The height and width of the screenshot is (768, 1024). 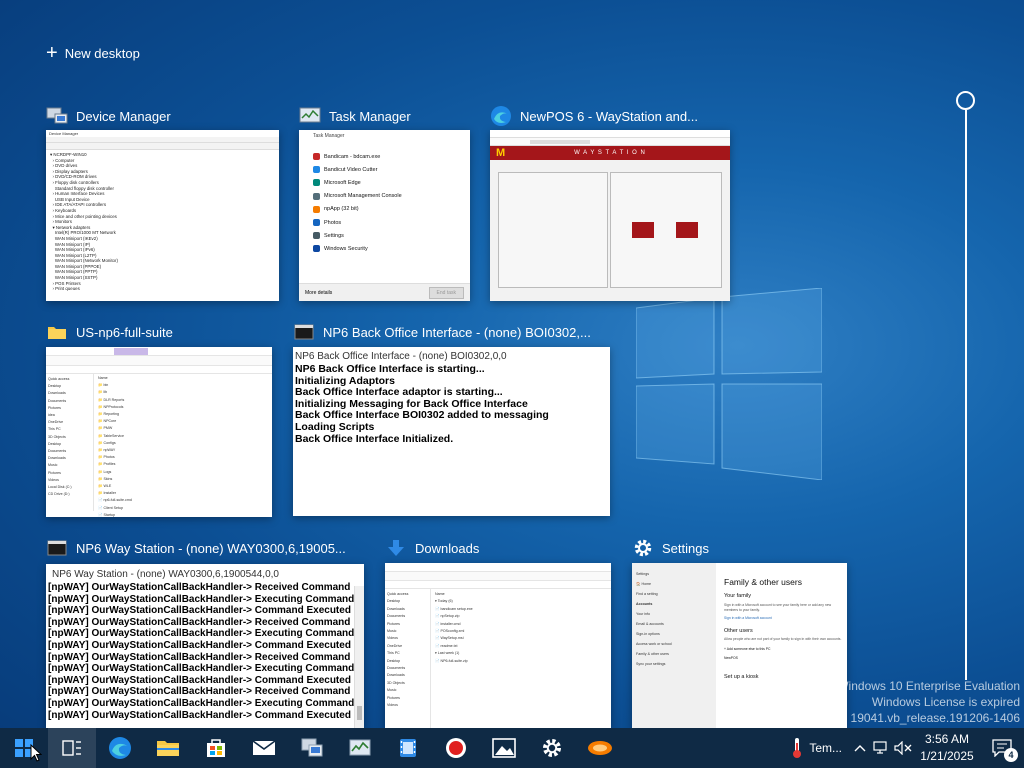 I want to click on notification-count-badge: 4, so click(x=1011, y=755).